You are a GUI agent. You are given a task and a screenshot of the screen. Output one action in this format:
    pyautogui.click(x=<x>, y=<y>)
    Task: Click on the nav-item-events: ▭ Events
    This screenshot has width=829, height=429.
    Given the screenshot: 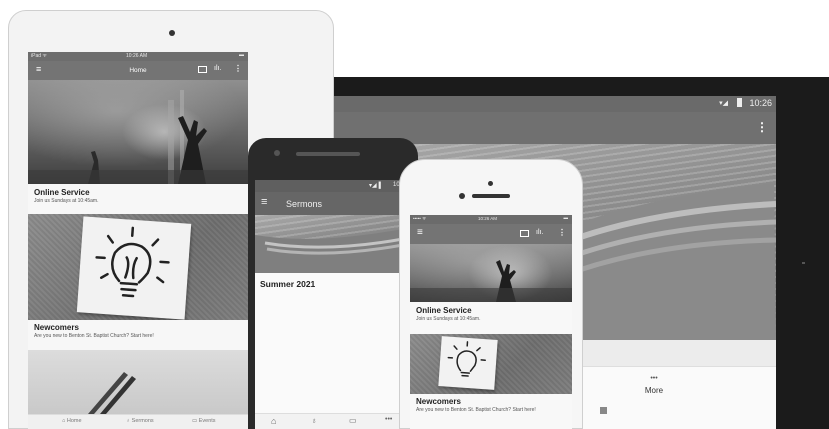 What is the action you would take?
    pyautogui.click(x=204, y=421)
    